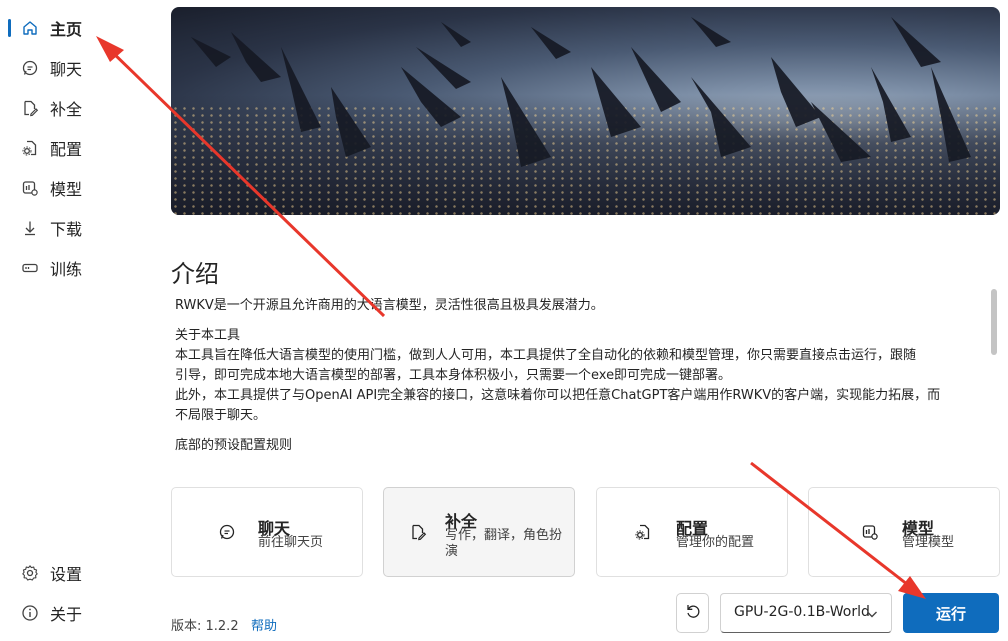  I want to click on sidebar-item-home: 主页, so click(75, 28).